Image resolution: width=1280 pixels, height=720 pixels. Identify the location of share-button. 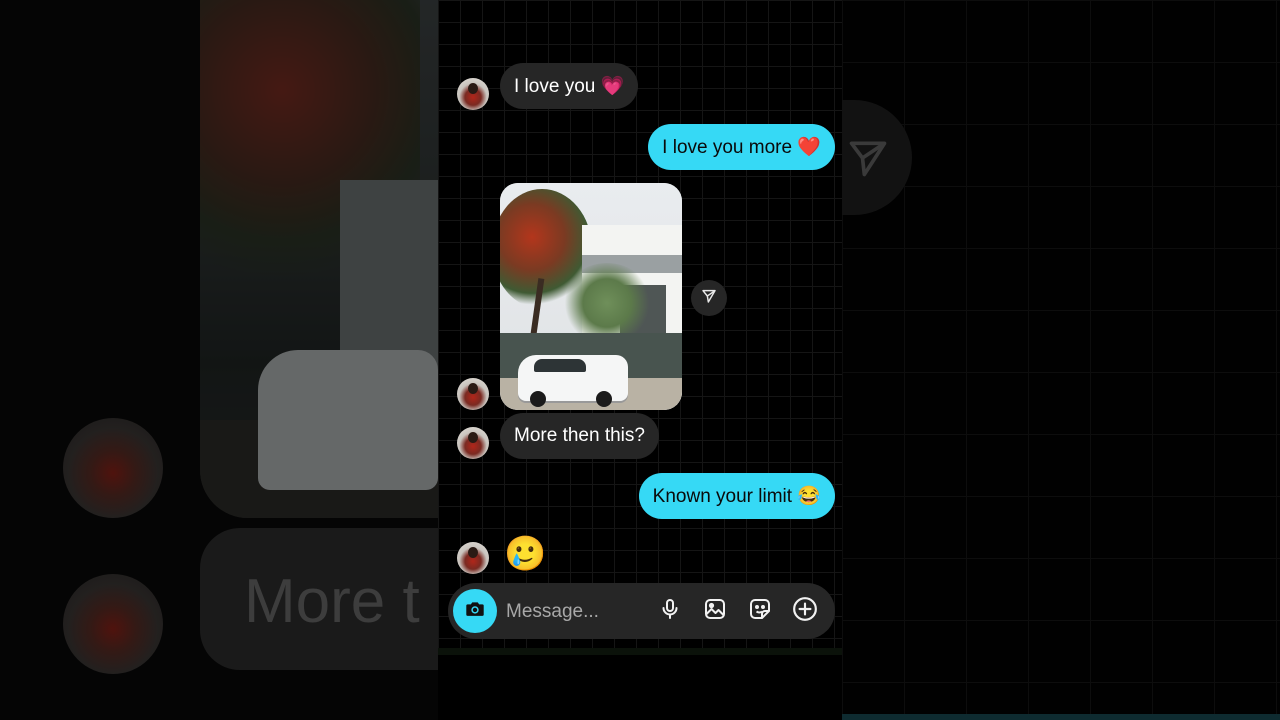
(709, 298).